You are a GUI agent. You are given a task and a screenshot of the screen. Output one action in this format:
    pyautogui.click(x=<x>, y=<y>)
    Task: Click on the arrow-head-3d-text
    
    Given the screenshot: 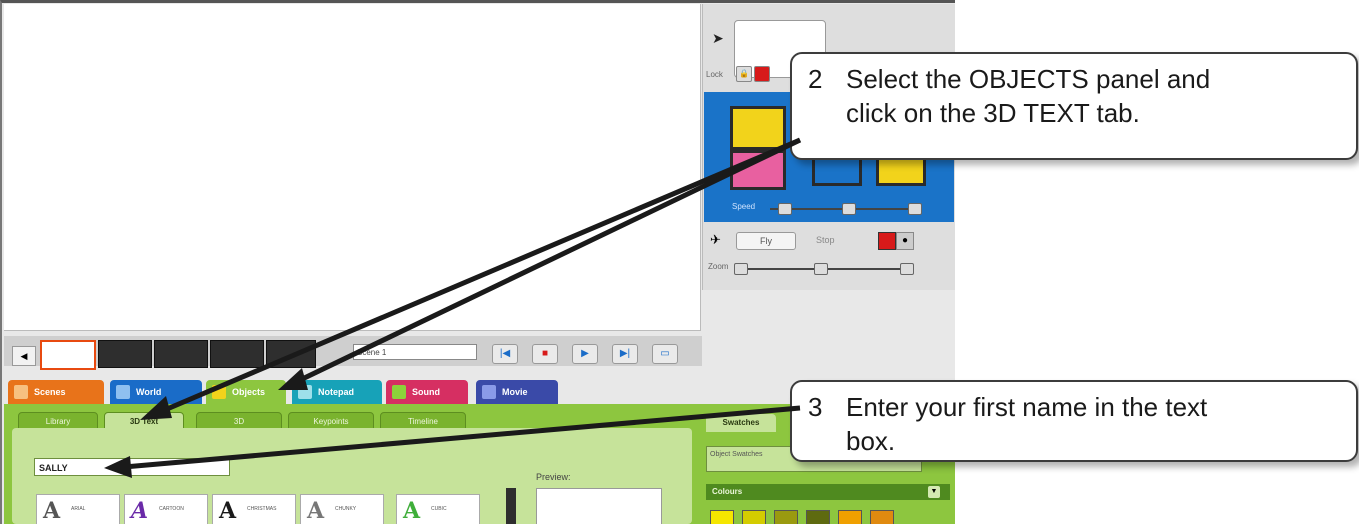 What is the action you would take?
    pyautogui.click(x=156, y=408)
    